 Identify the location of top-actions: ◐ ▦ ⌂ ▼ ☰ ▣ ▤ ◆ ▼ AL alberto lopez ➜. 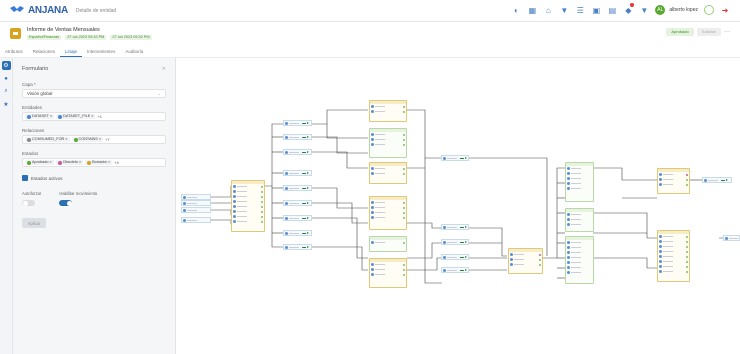
(620, 9).